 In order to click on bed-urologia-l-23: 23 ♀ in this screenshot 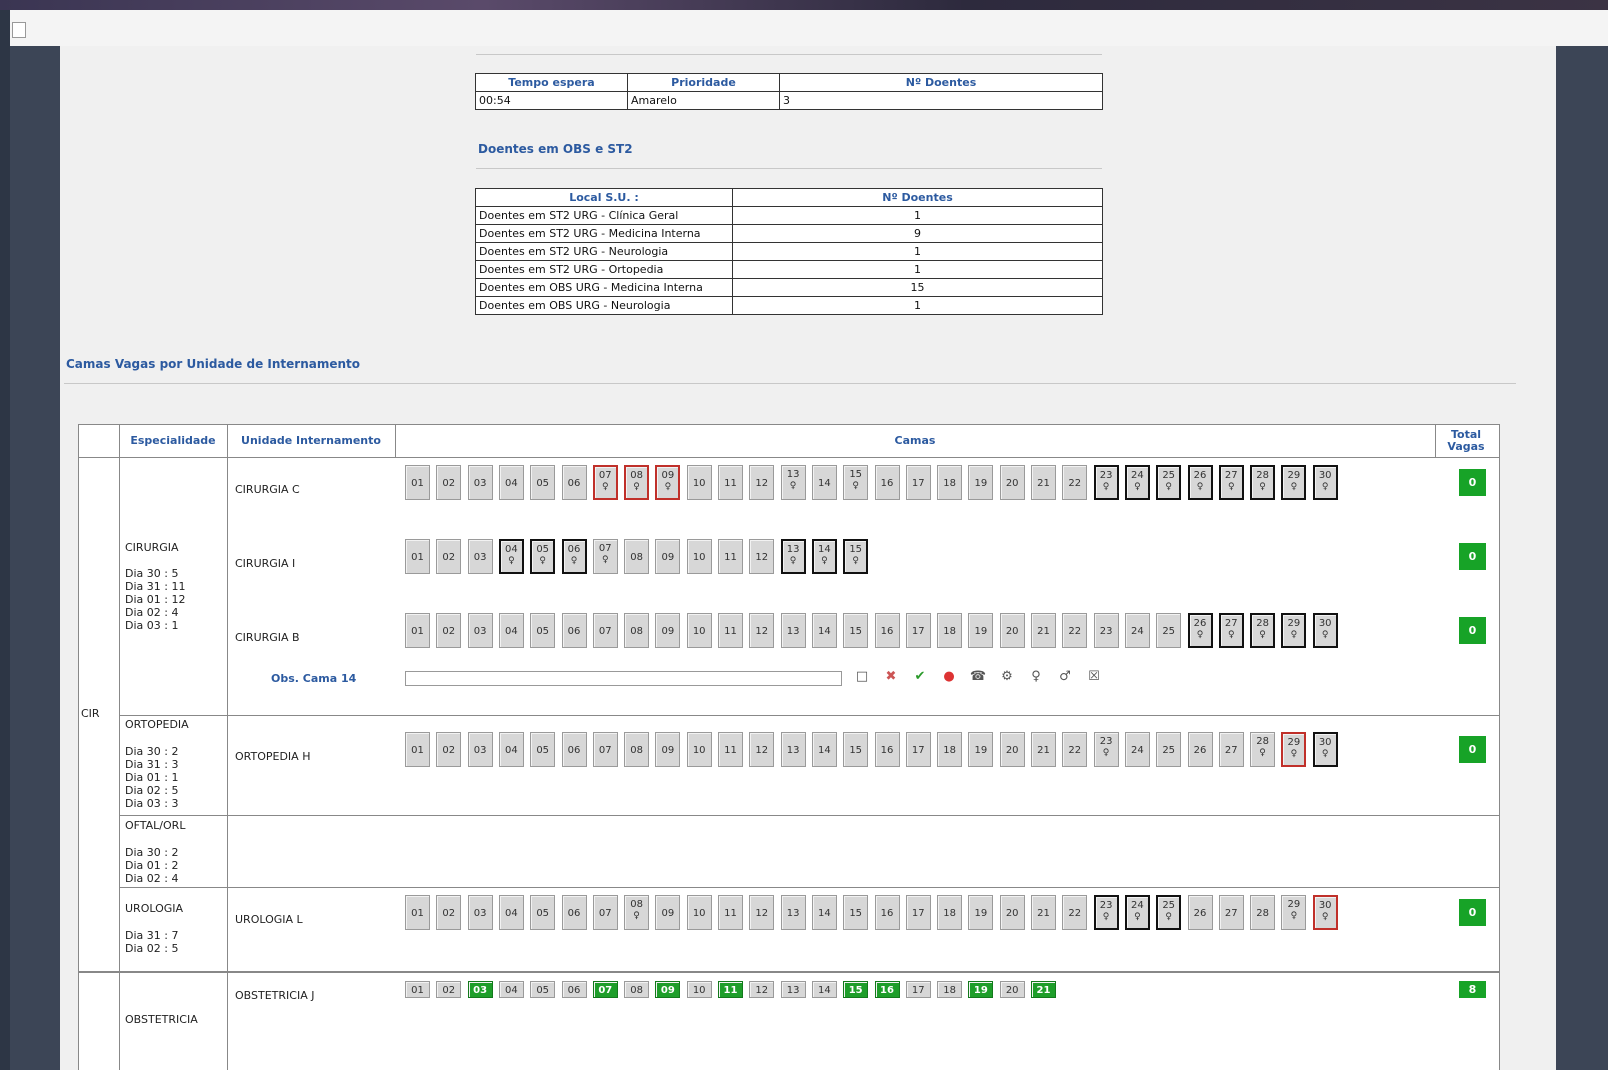, I will do `click(1106, 912)`.